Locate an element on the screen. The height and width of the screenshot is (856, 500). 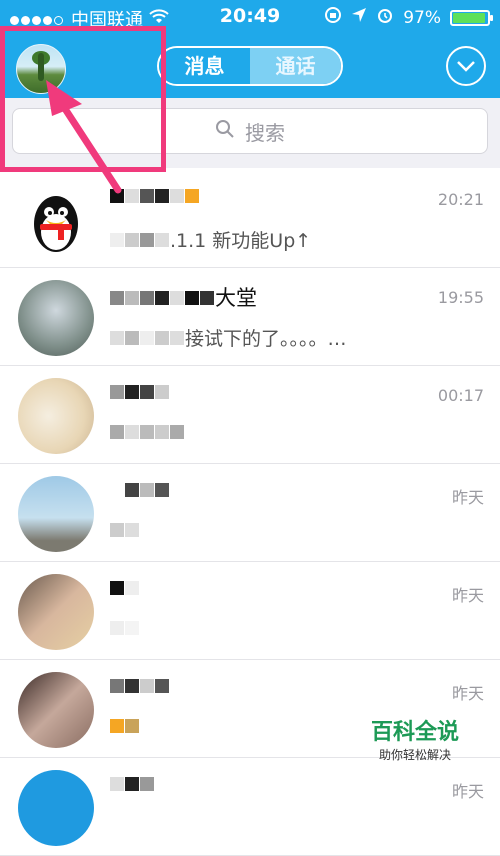
watermark-subtitle: 助你轻松解决 is located at coordinates (414, 755).